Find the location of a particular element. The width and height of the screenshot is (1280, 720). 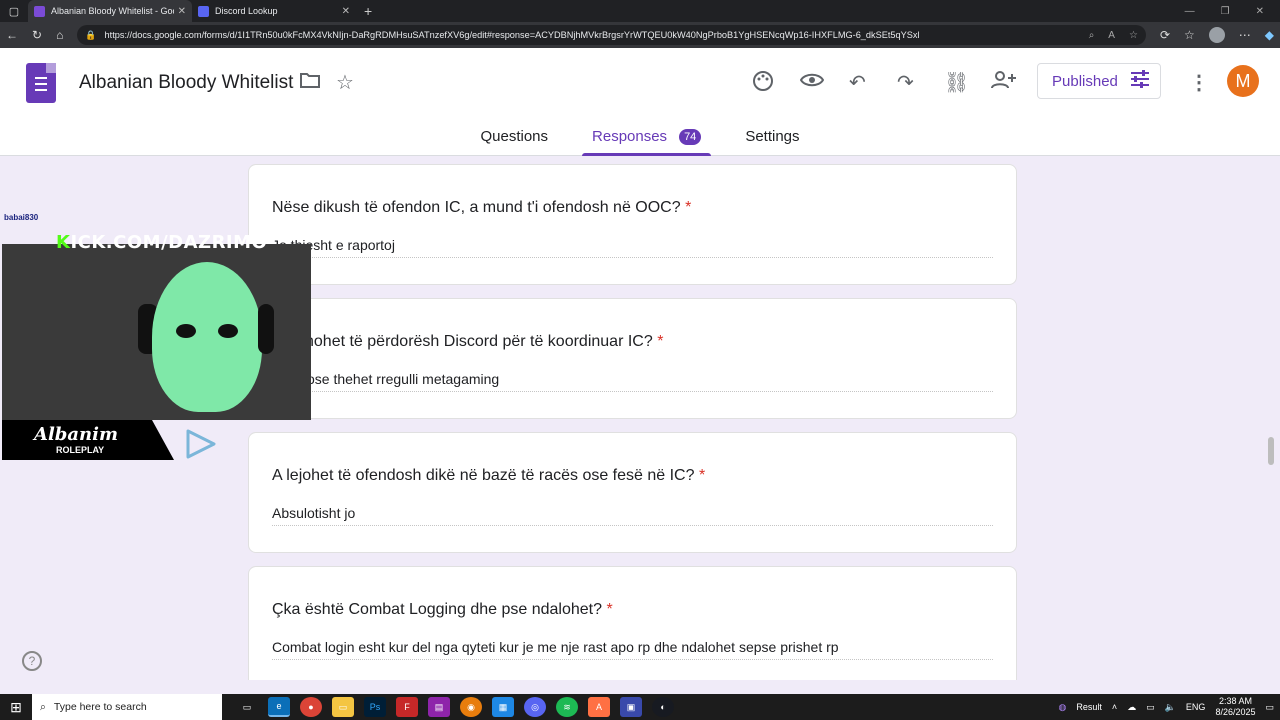

form-title: Albanian Bloody Whitelist is located at coordinates (186, 83).